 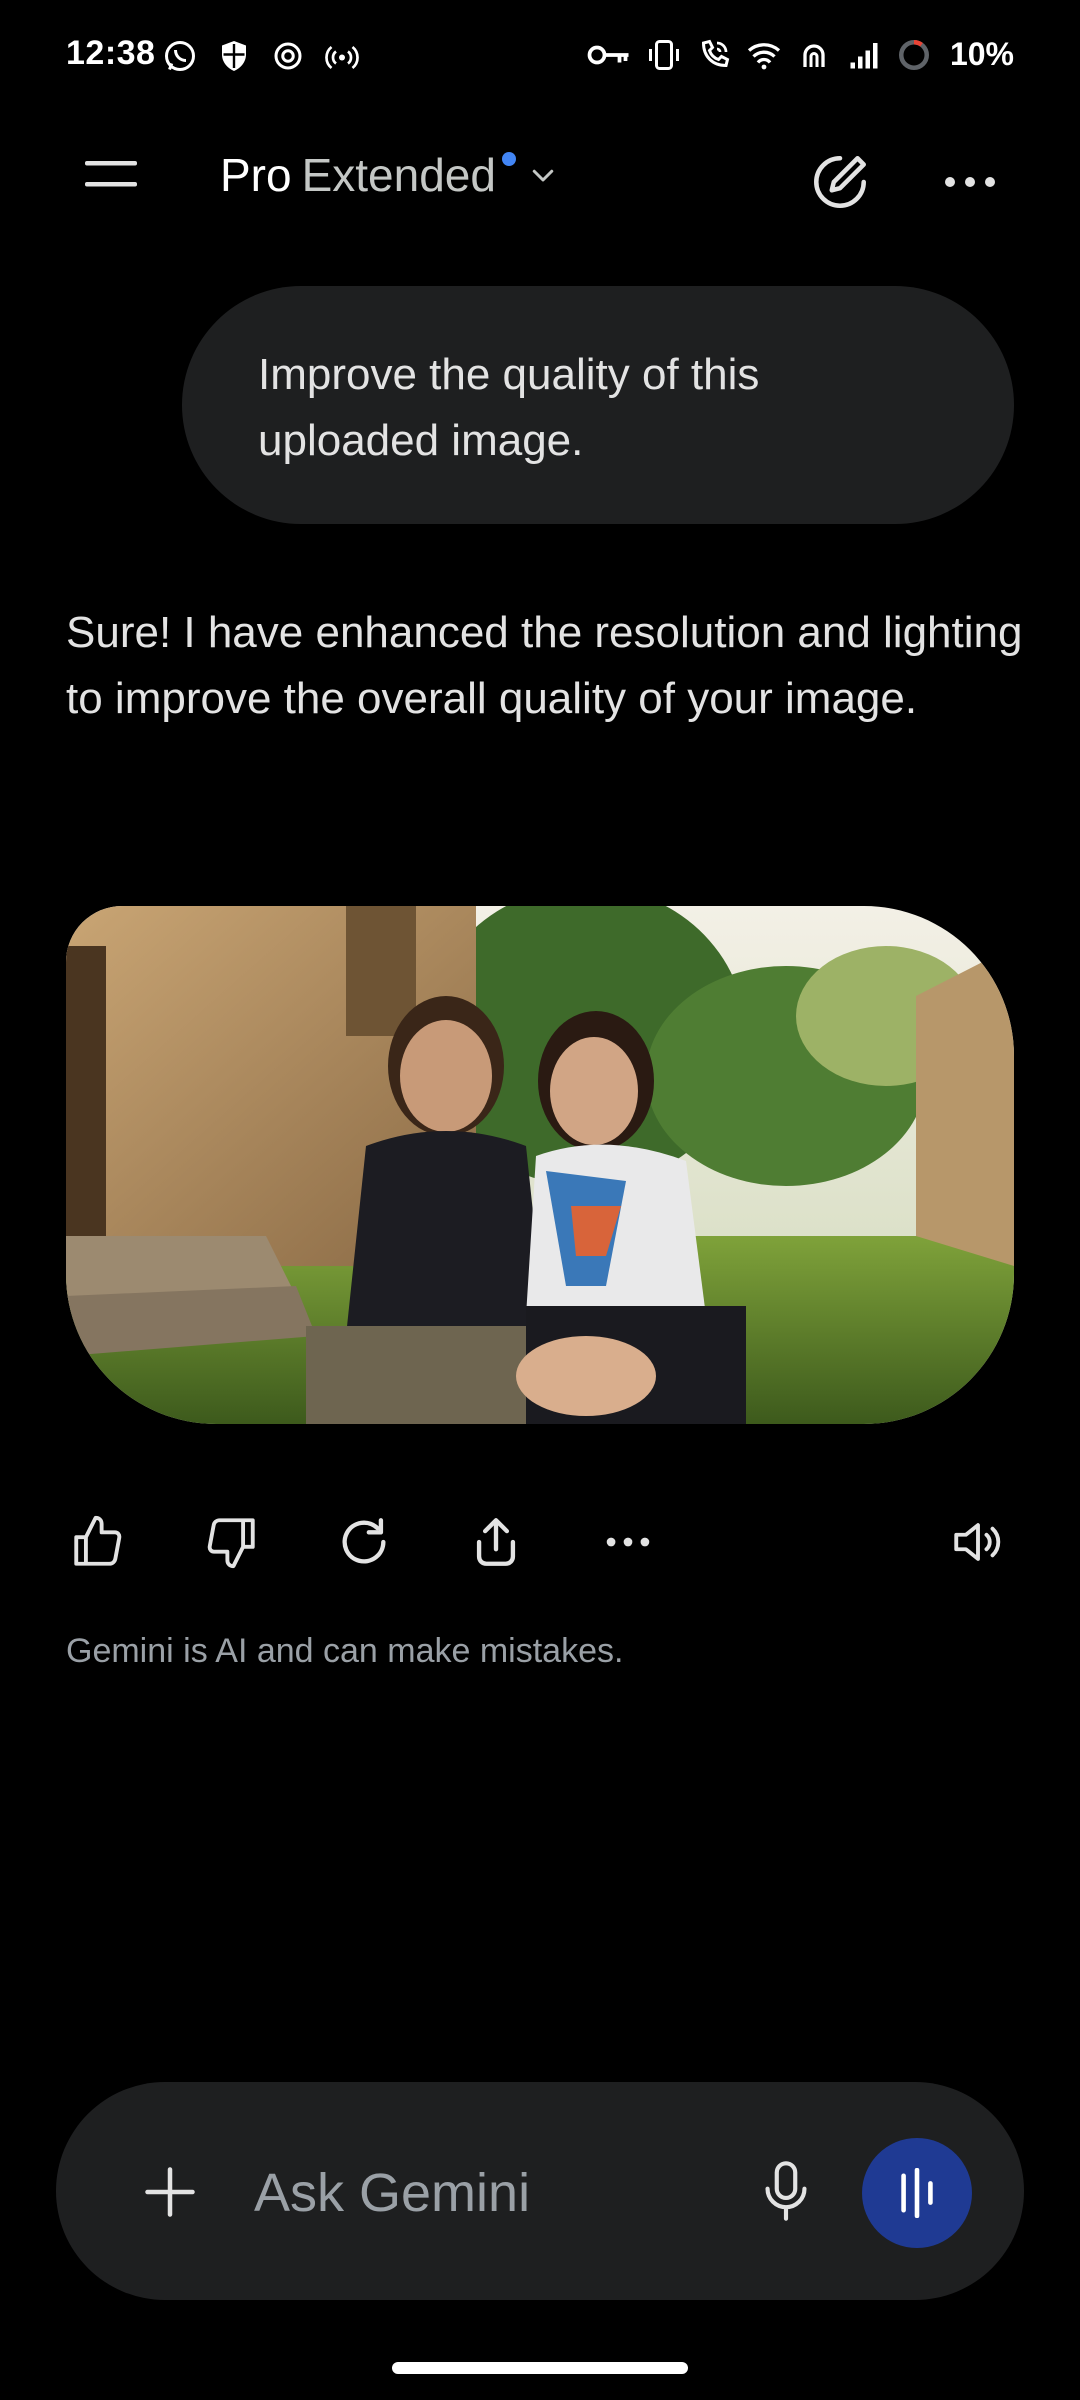 I want to click on signal-icon, so click(x=864, y=55).